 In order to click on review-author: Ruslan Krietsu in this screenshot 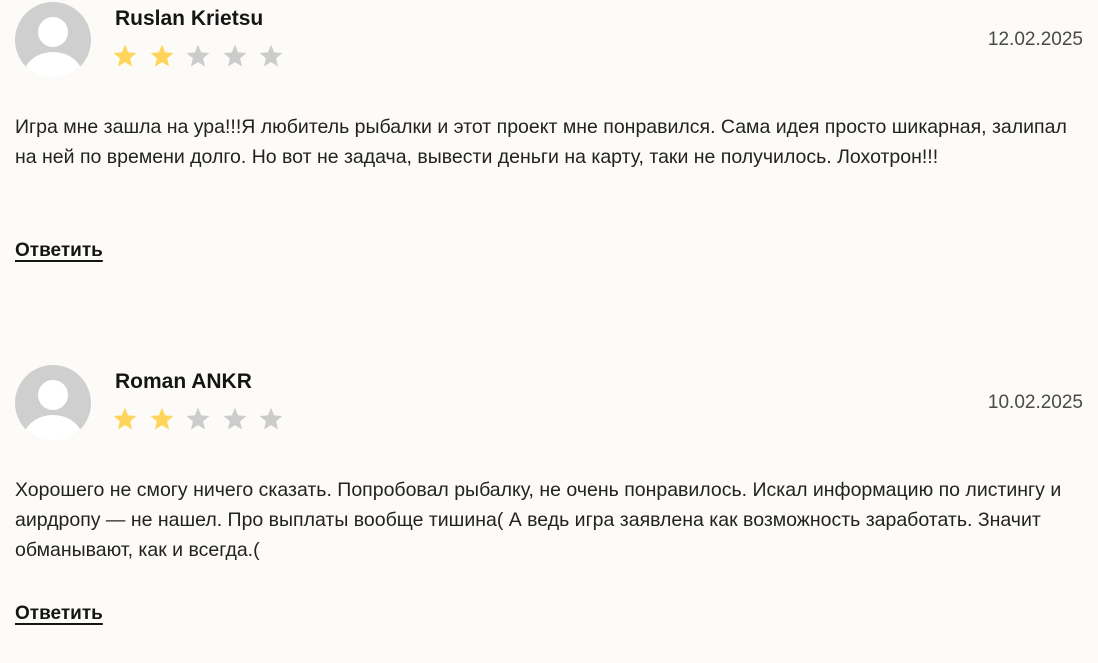, I will do `click(189, 18)`.